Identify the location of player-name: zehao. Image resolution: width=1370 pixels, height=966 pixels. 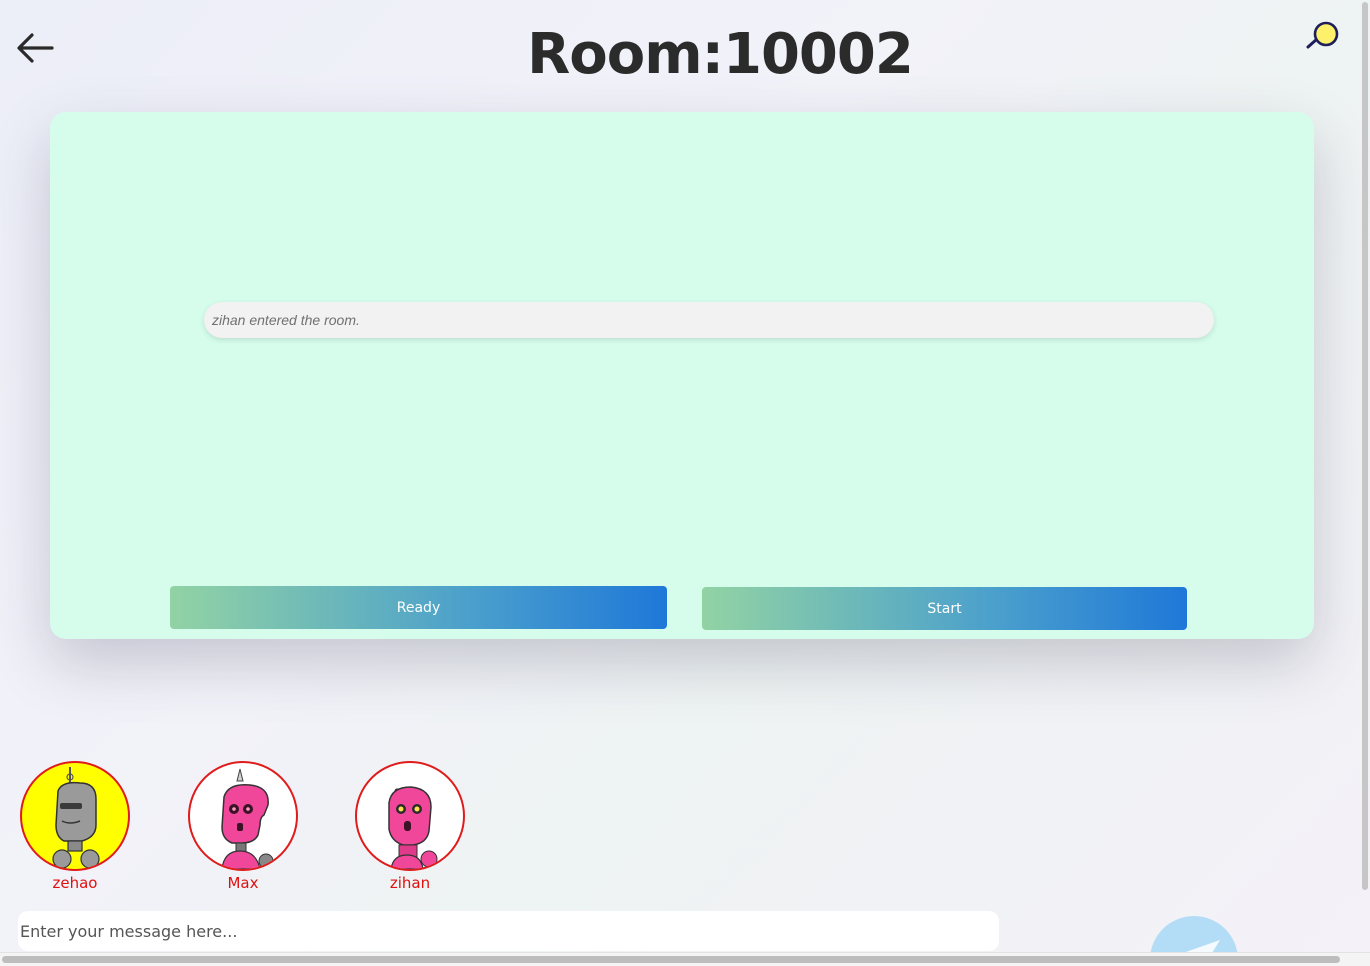
(75, 883).